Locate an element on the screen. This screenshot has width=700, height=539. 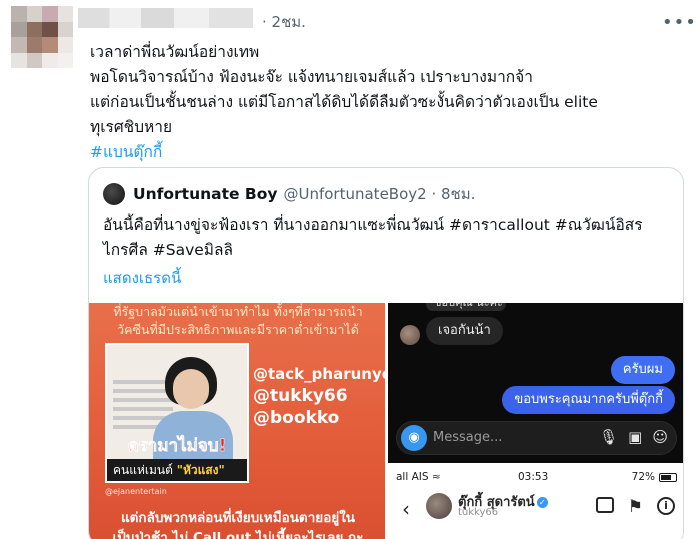
tweet-text-line: เวลาด่าพี่ณวัฒน์อย่างเทพ is located at coordinates (175, 52).